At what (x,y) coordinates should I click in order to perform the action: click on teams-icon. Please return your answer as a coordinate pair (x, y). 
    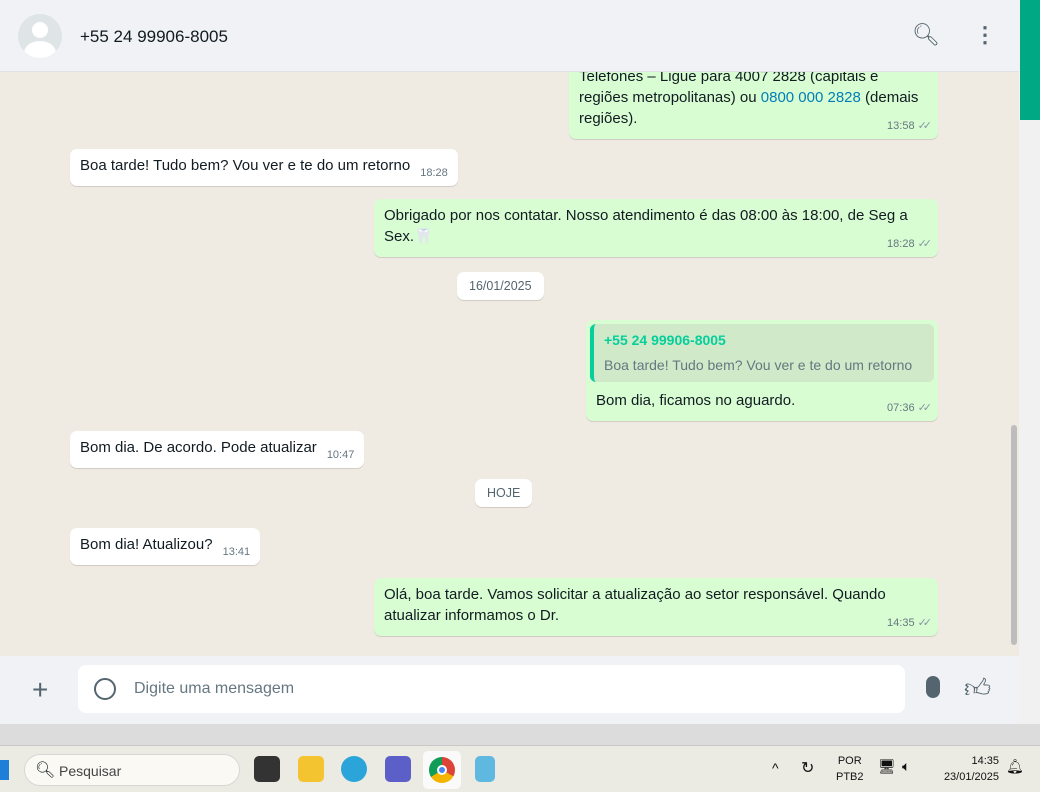
    Looking at the image, I should click on (398, 769).